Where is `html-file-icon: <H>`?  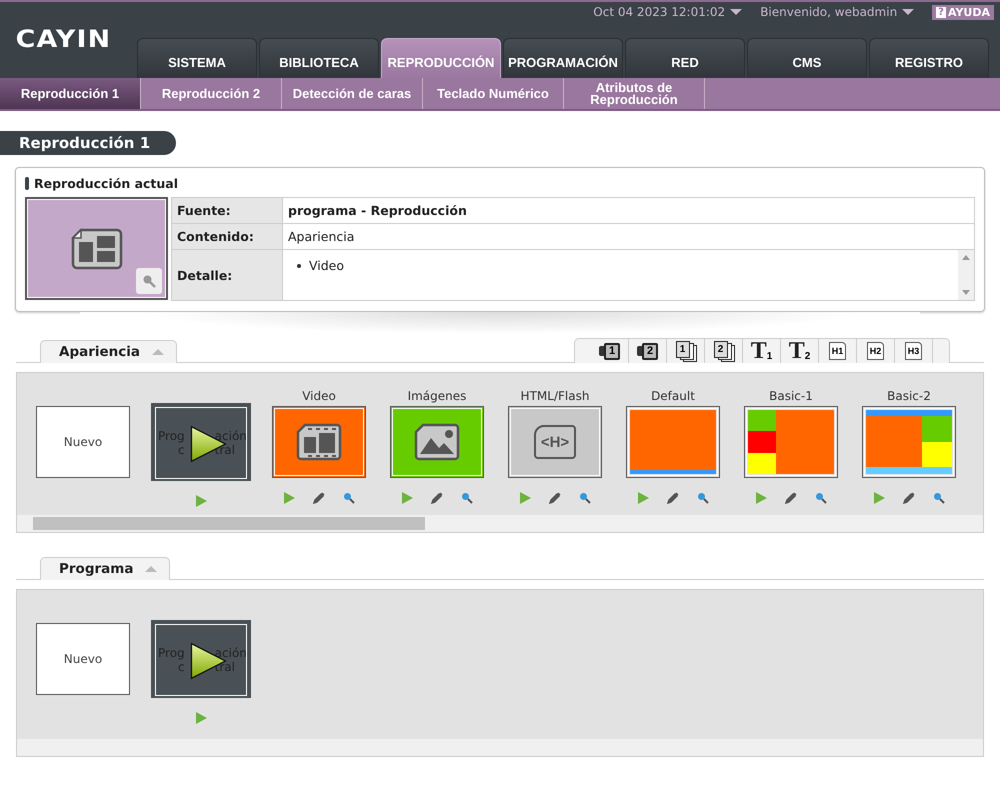
html-file-icon: <H> is located at coordinates (555, 442).